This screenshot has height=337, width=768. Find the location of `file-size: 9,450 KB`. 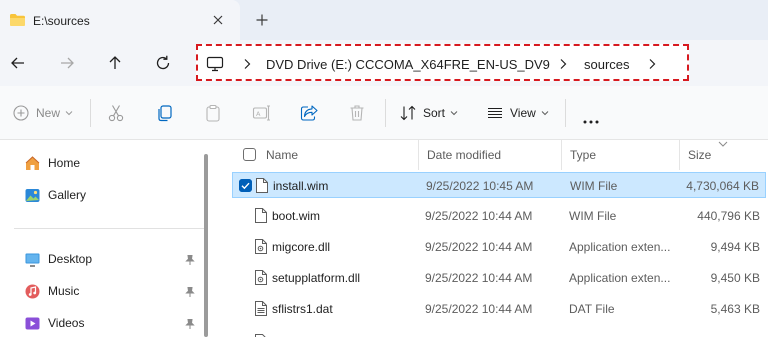

file-size: 9,450 KB is located at coordinates (735, 278).